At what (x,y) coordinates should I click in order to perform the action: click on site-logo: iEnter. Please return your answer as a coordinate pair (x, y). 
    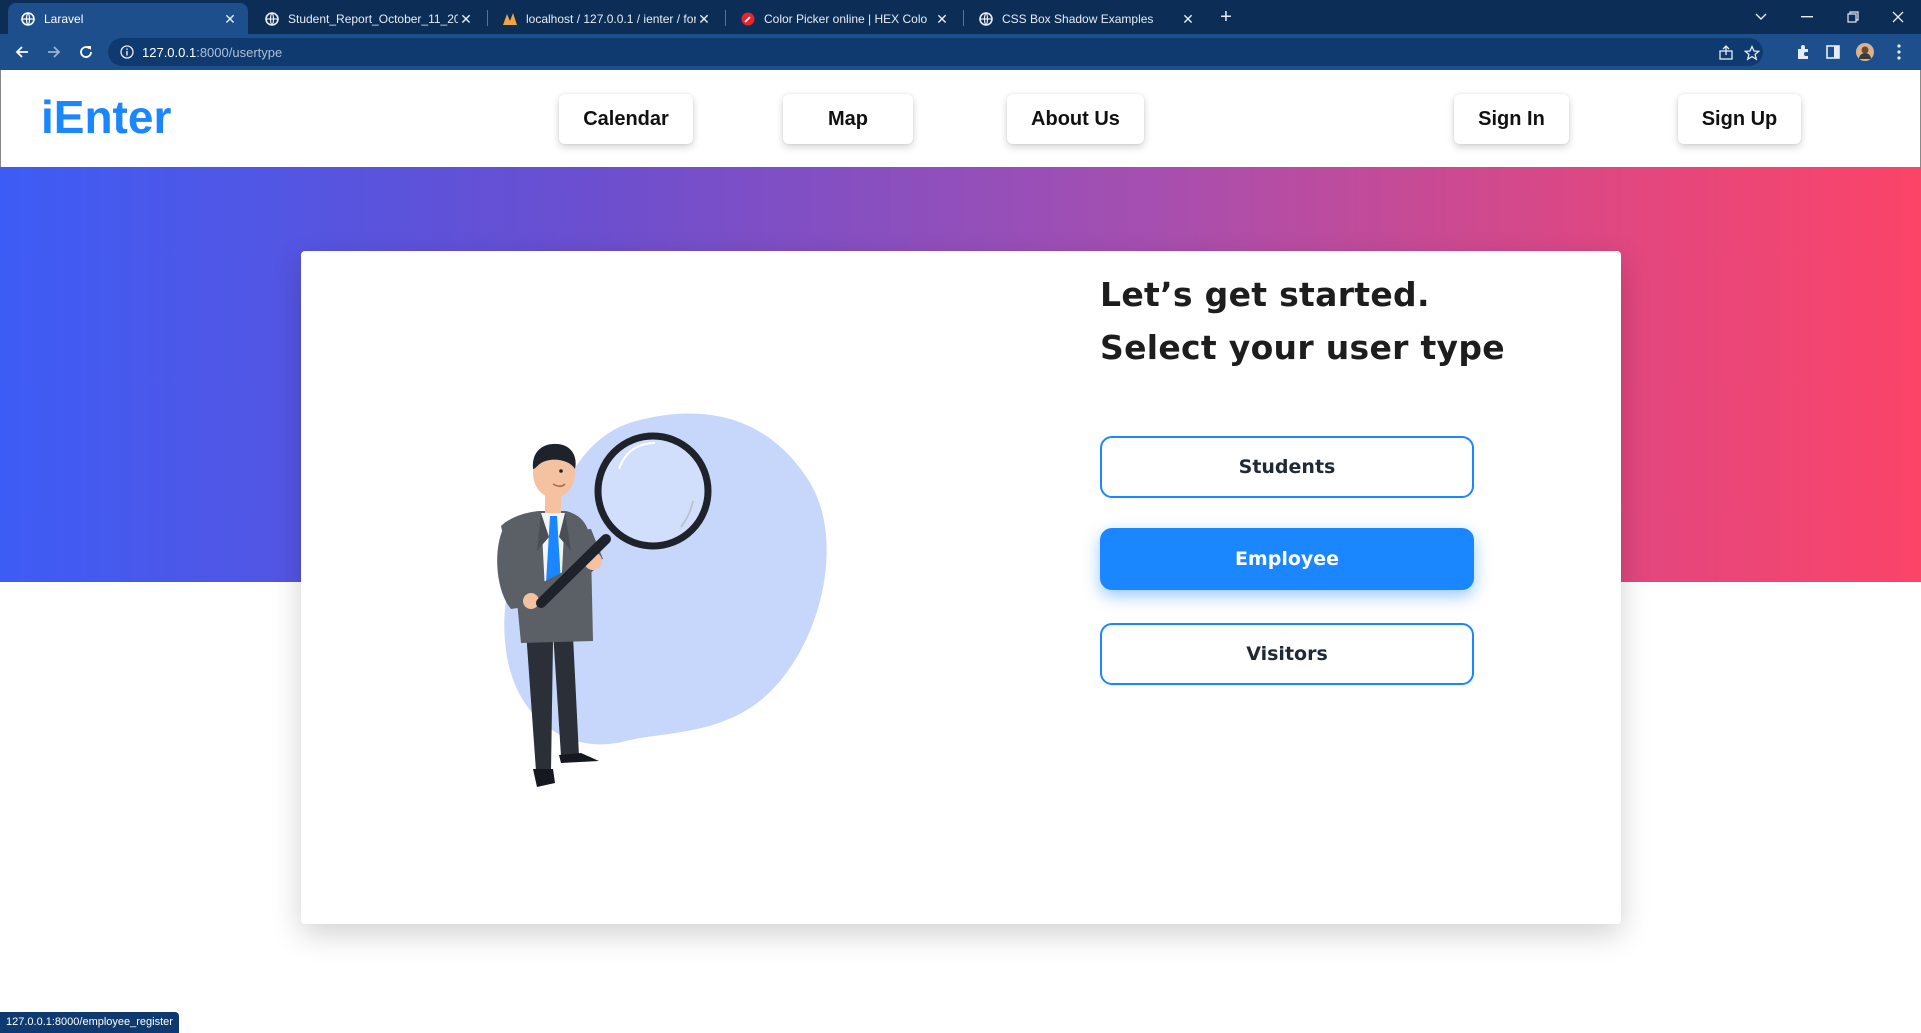
    Looking at the image, I should click on (106, 117).